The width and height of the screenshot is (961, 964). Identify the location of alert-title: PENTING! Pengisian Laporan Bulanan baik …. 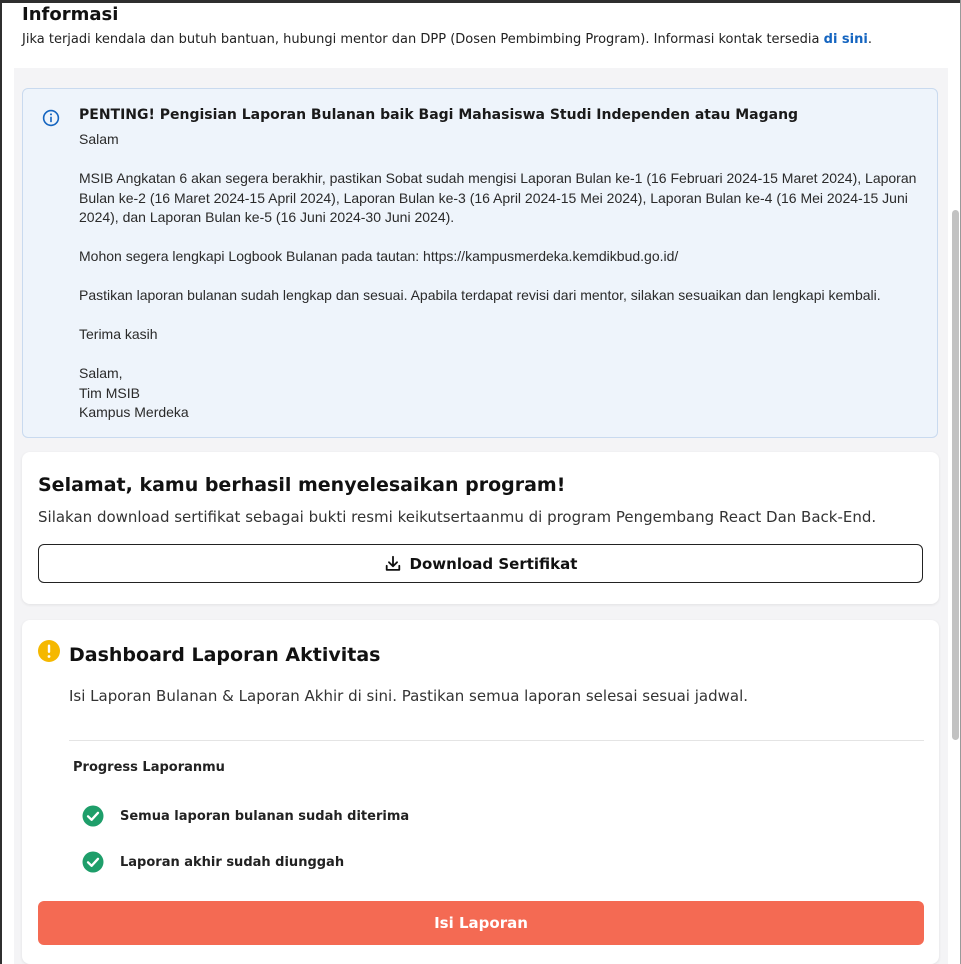
(439, 115).